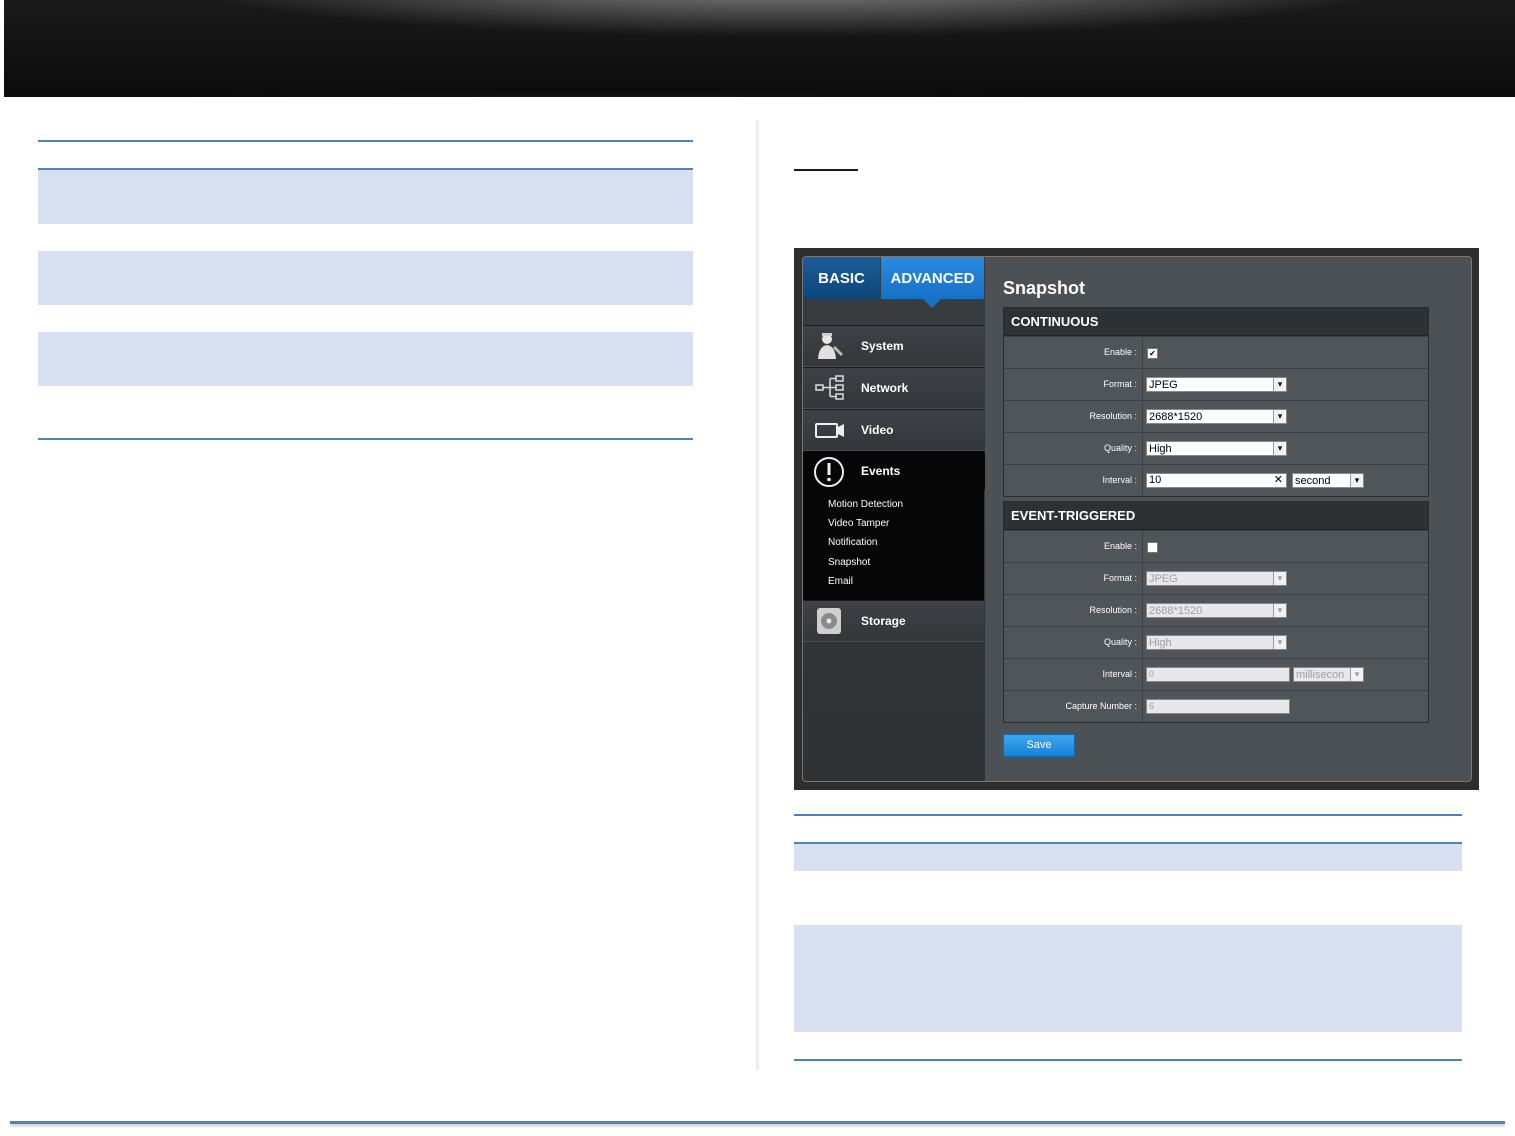  I want to click on interval-unit-select: millisecon ▾, so click(1328, 674).